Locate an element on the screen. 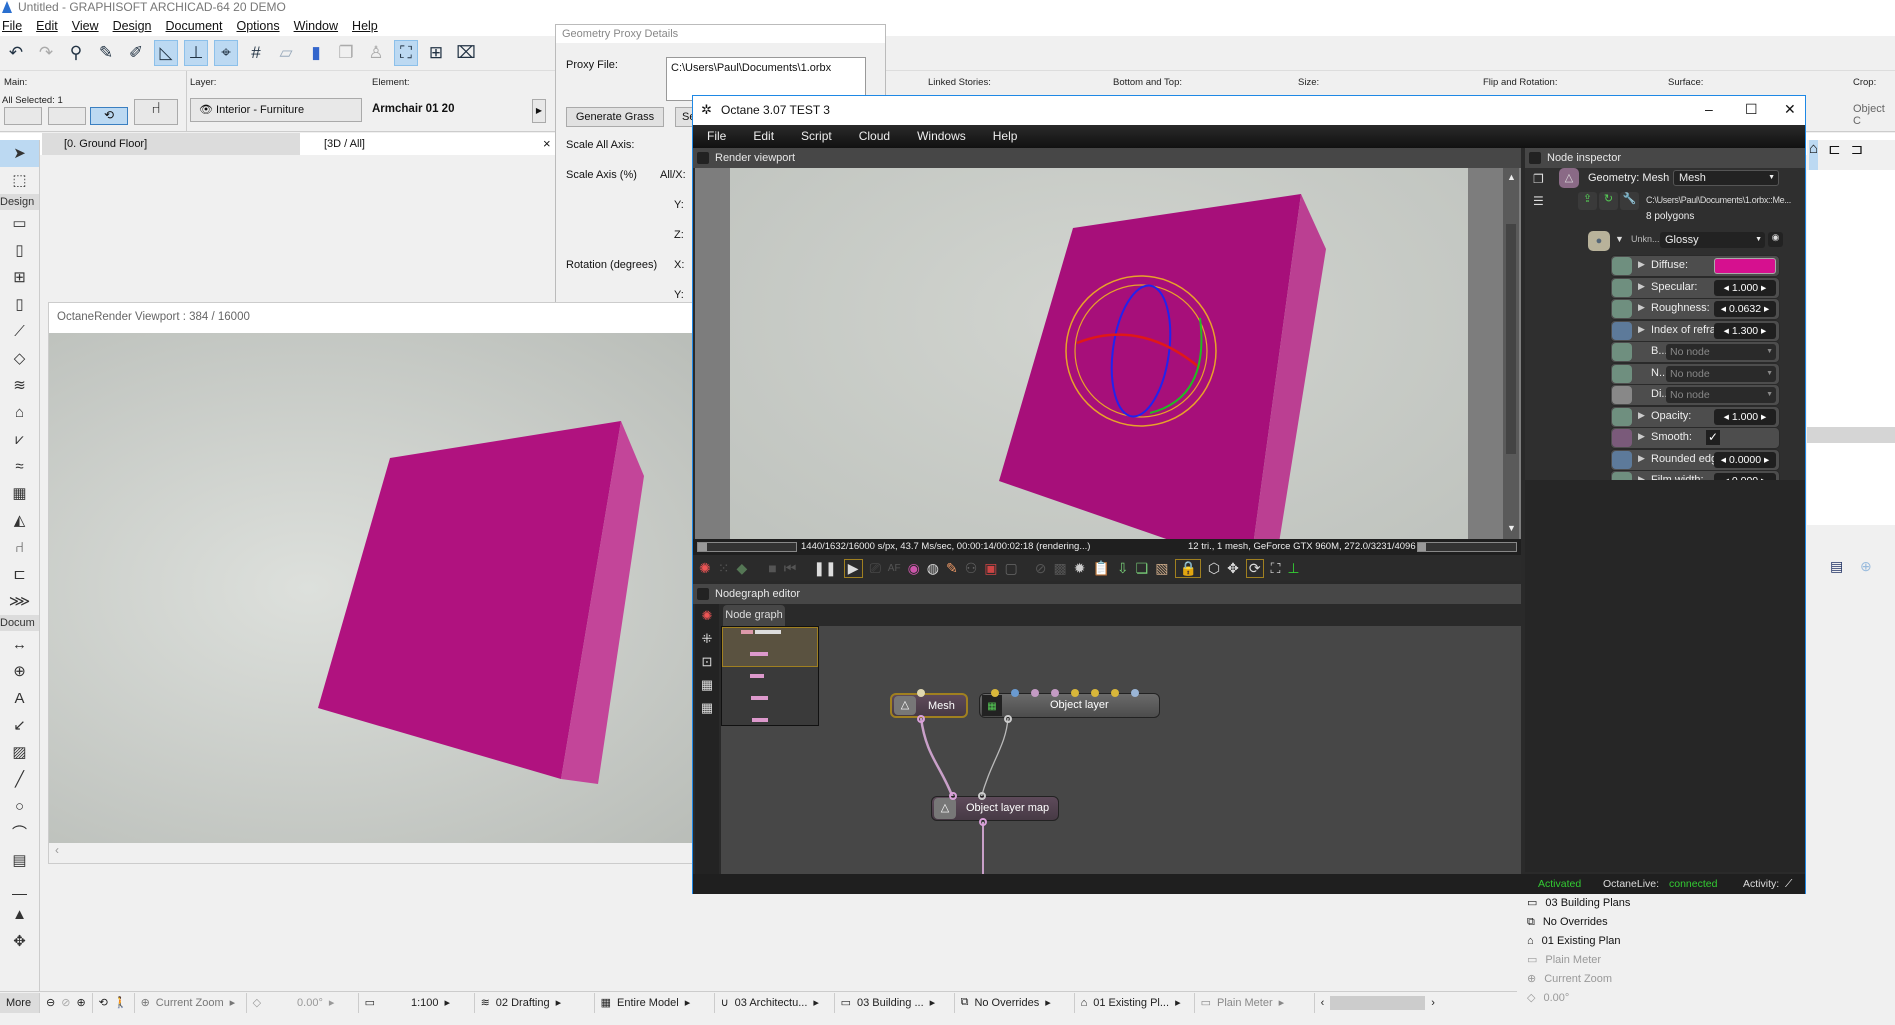 The width and height of the screenshot is (1895, 1025). cube-icon: ◆ is located at coordinates (741, 568).